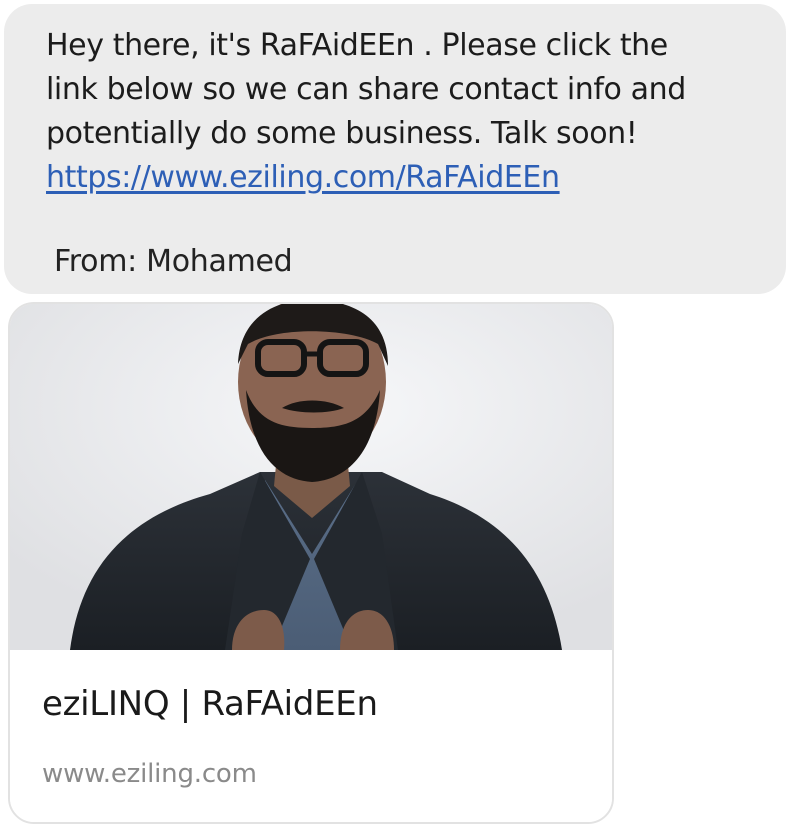 Image resolution: width=788 pixels, height=830 pixels. I want to click on sender-signature: From: Mohamed, so click(173, 261).